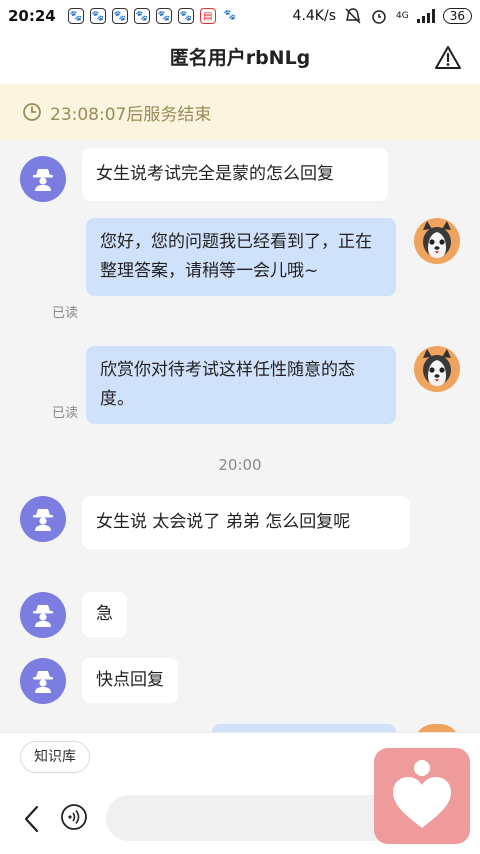 This screenshot has height=854, width=480. Describe the element at coordinates (32, 819) in the screenshot. I see `back-arrow-icon` at that location.